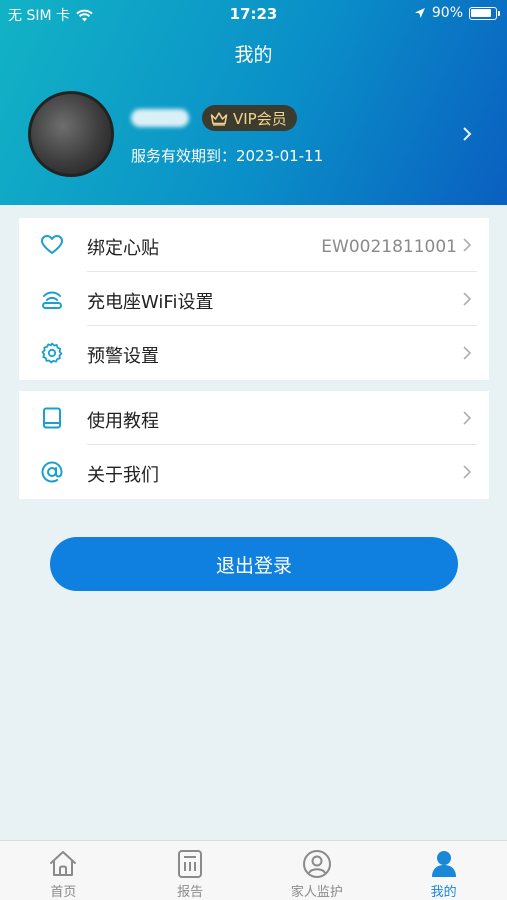  Describe the element at coordinates (63, 892) in the screenshot. I see `tab-label: 首页` at that location.